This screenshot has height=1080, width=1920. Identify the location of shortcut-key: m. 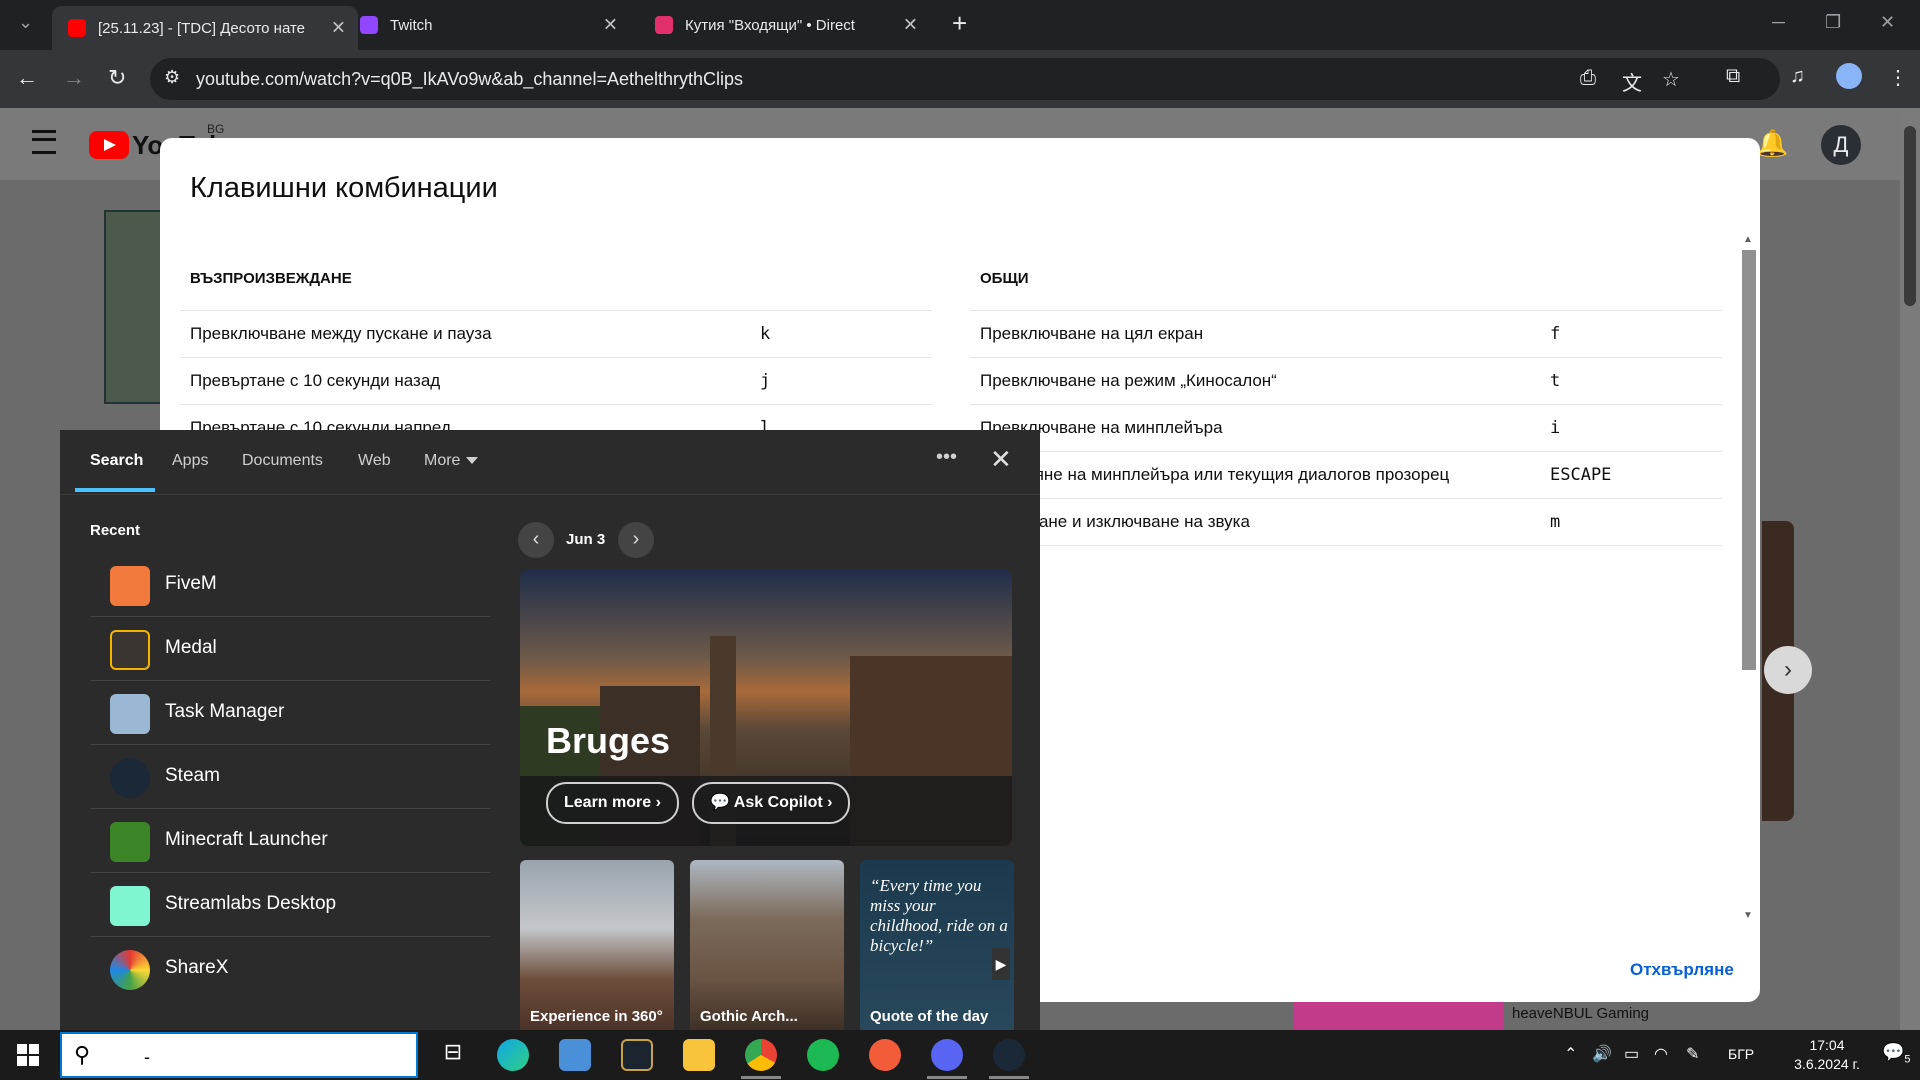
(1555, 522).